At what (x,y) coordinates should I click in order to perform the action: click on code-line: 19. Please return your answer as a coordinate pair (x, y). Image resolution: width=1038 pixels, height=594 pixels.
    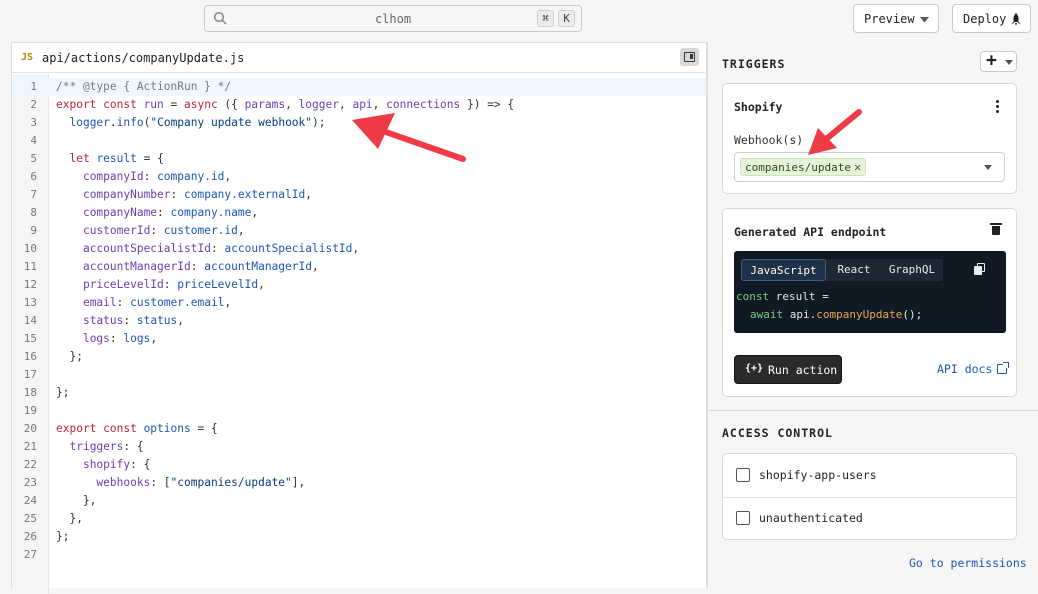
    Looking at the image, I should click on (359, 411).